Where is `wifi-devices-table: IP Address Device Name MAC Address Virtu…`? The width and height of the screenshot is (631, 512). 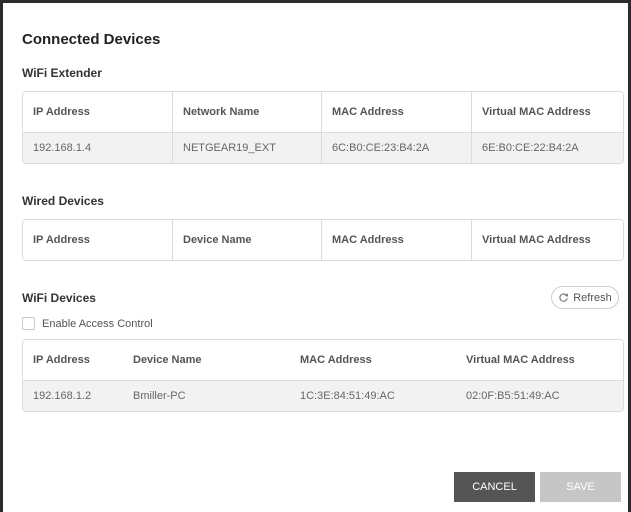
wifi-devices-table: IP Address Device Name MAC Address Virtu… is located at coordinates (323, 375).